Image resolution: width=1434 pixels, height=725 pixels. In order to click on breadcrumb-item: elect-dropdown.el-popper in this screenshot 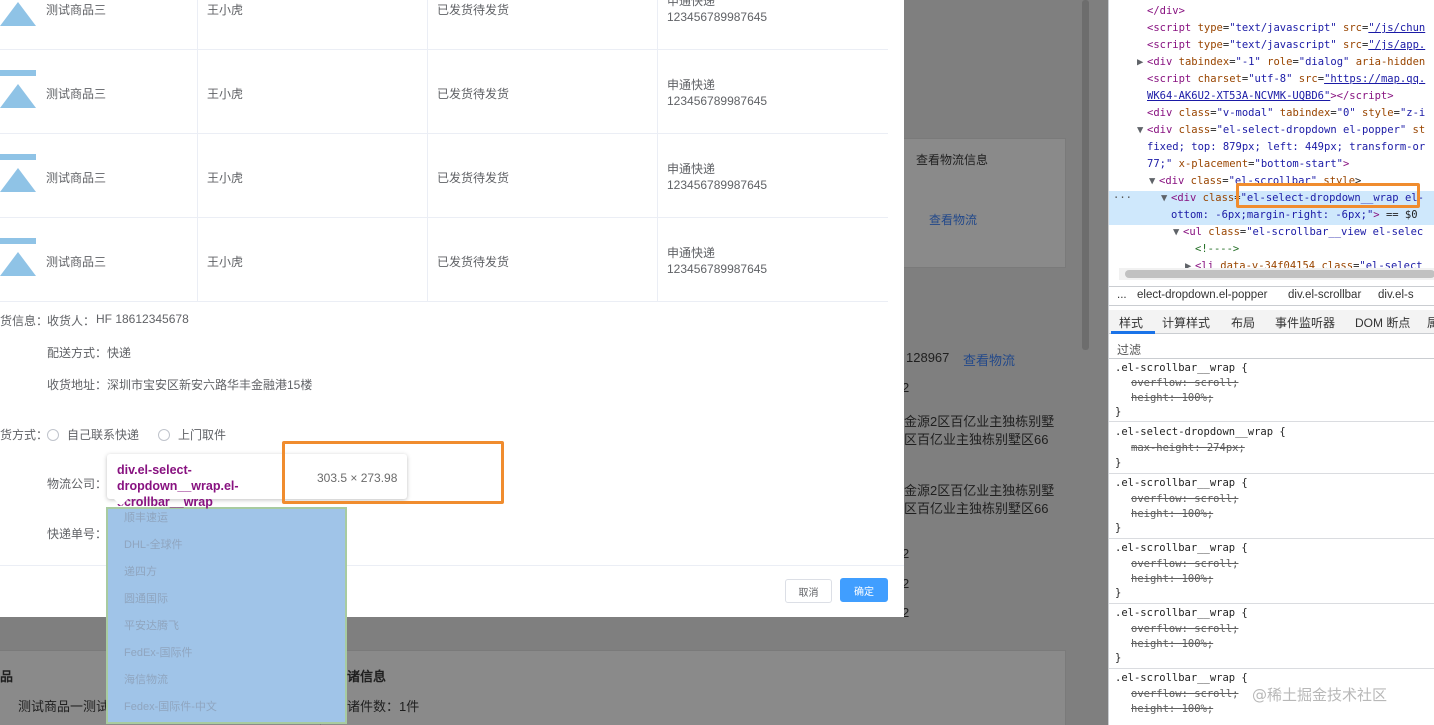, I will do `click(1202, 295)`.